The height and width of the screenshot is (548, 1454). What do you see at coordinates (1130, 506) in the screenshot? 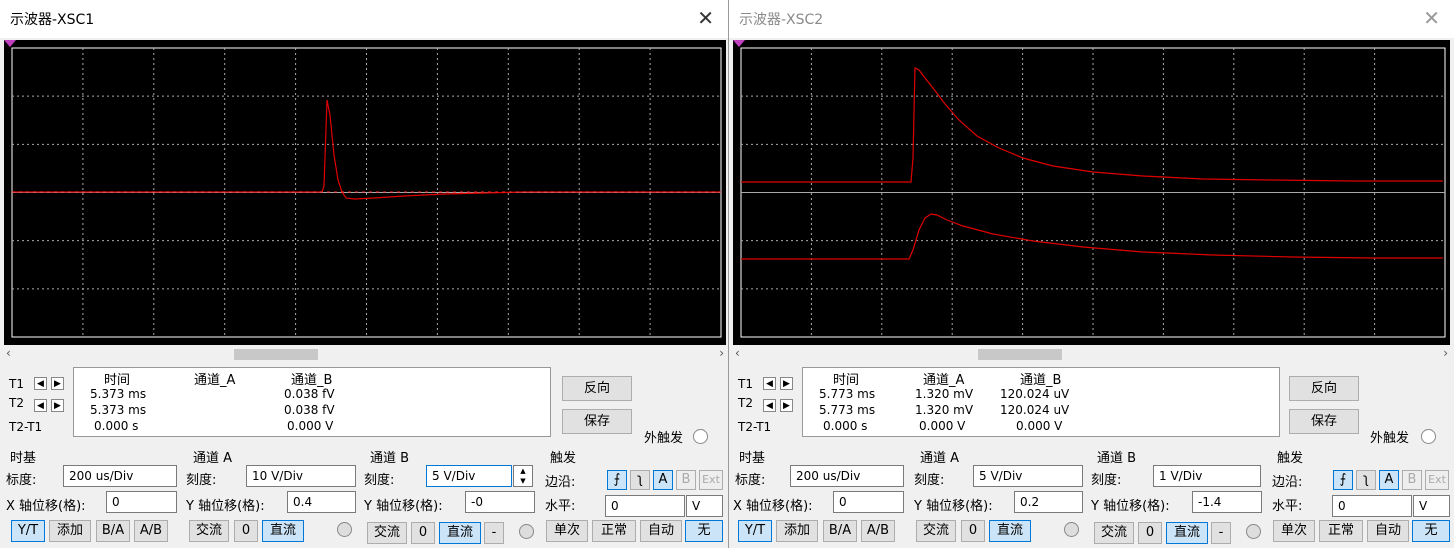
I see `channel-b-ypos-label: Y 轴位移(格):` at bounding box center [1130, 506].